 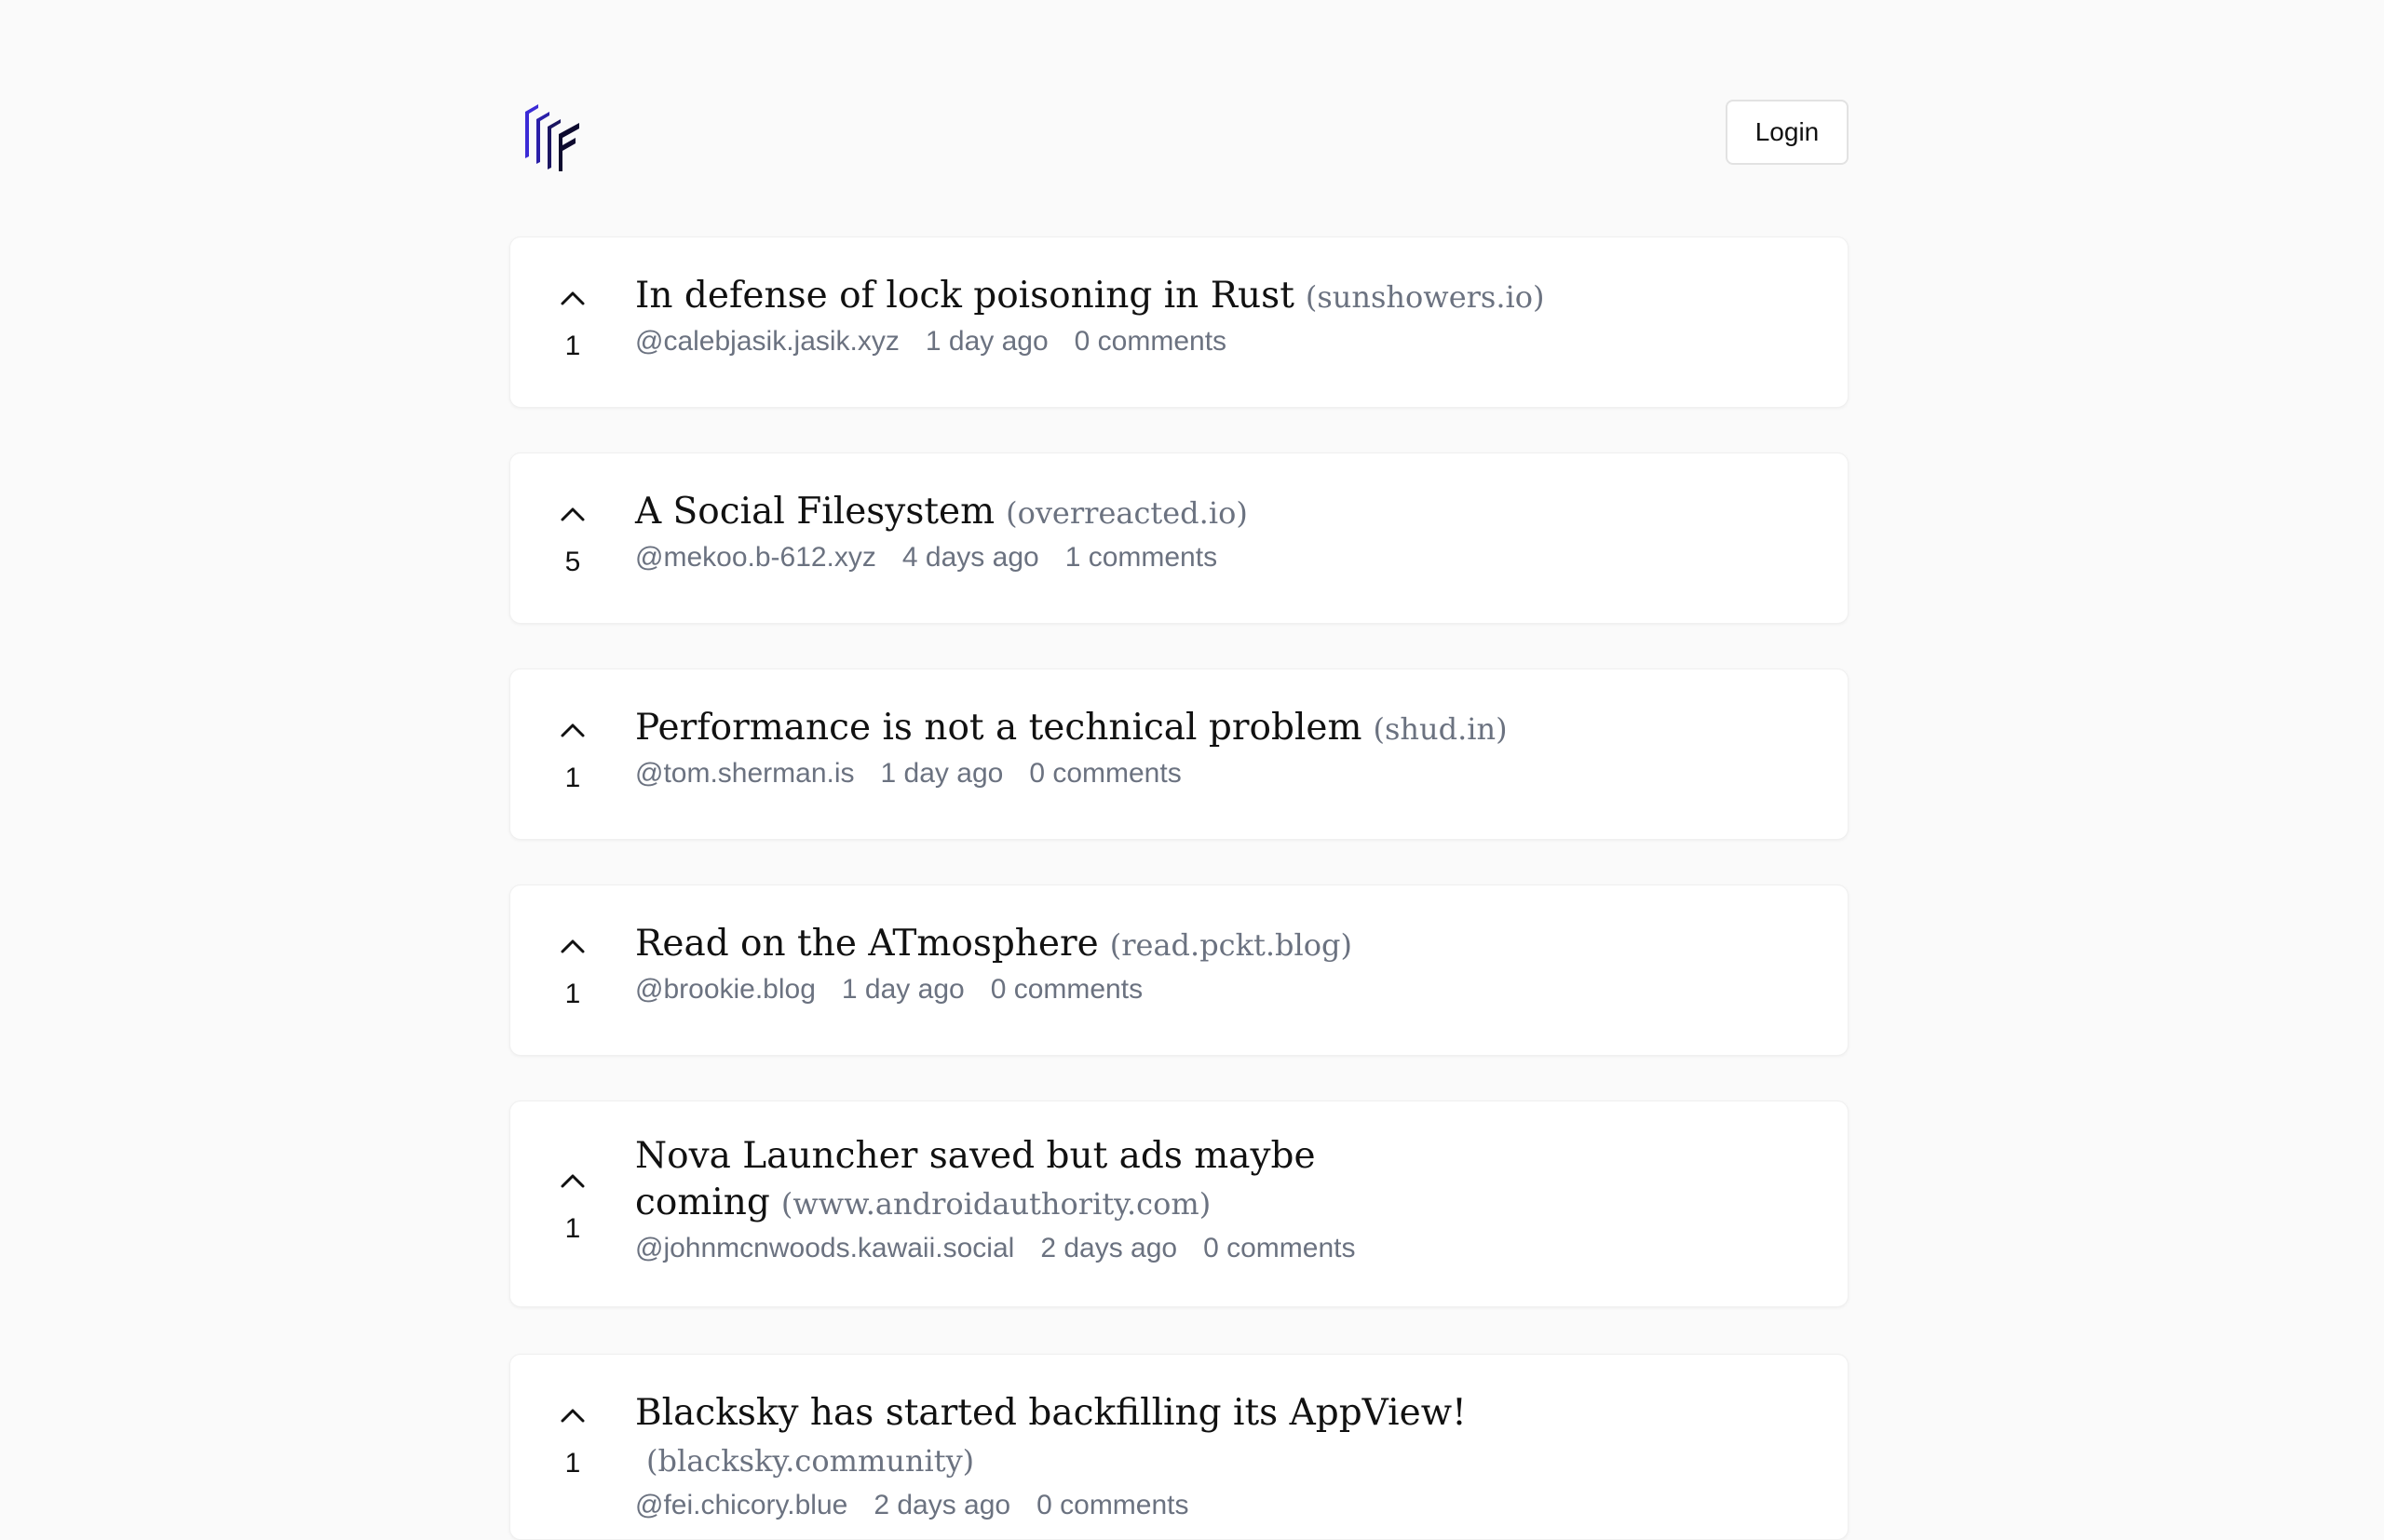 What do you see at coordinates (1787, 132) in the screenshot?
I see `login-button: Login` at bounding box center [1787, 132].